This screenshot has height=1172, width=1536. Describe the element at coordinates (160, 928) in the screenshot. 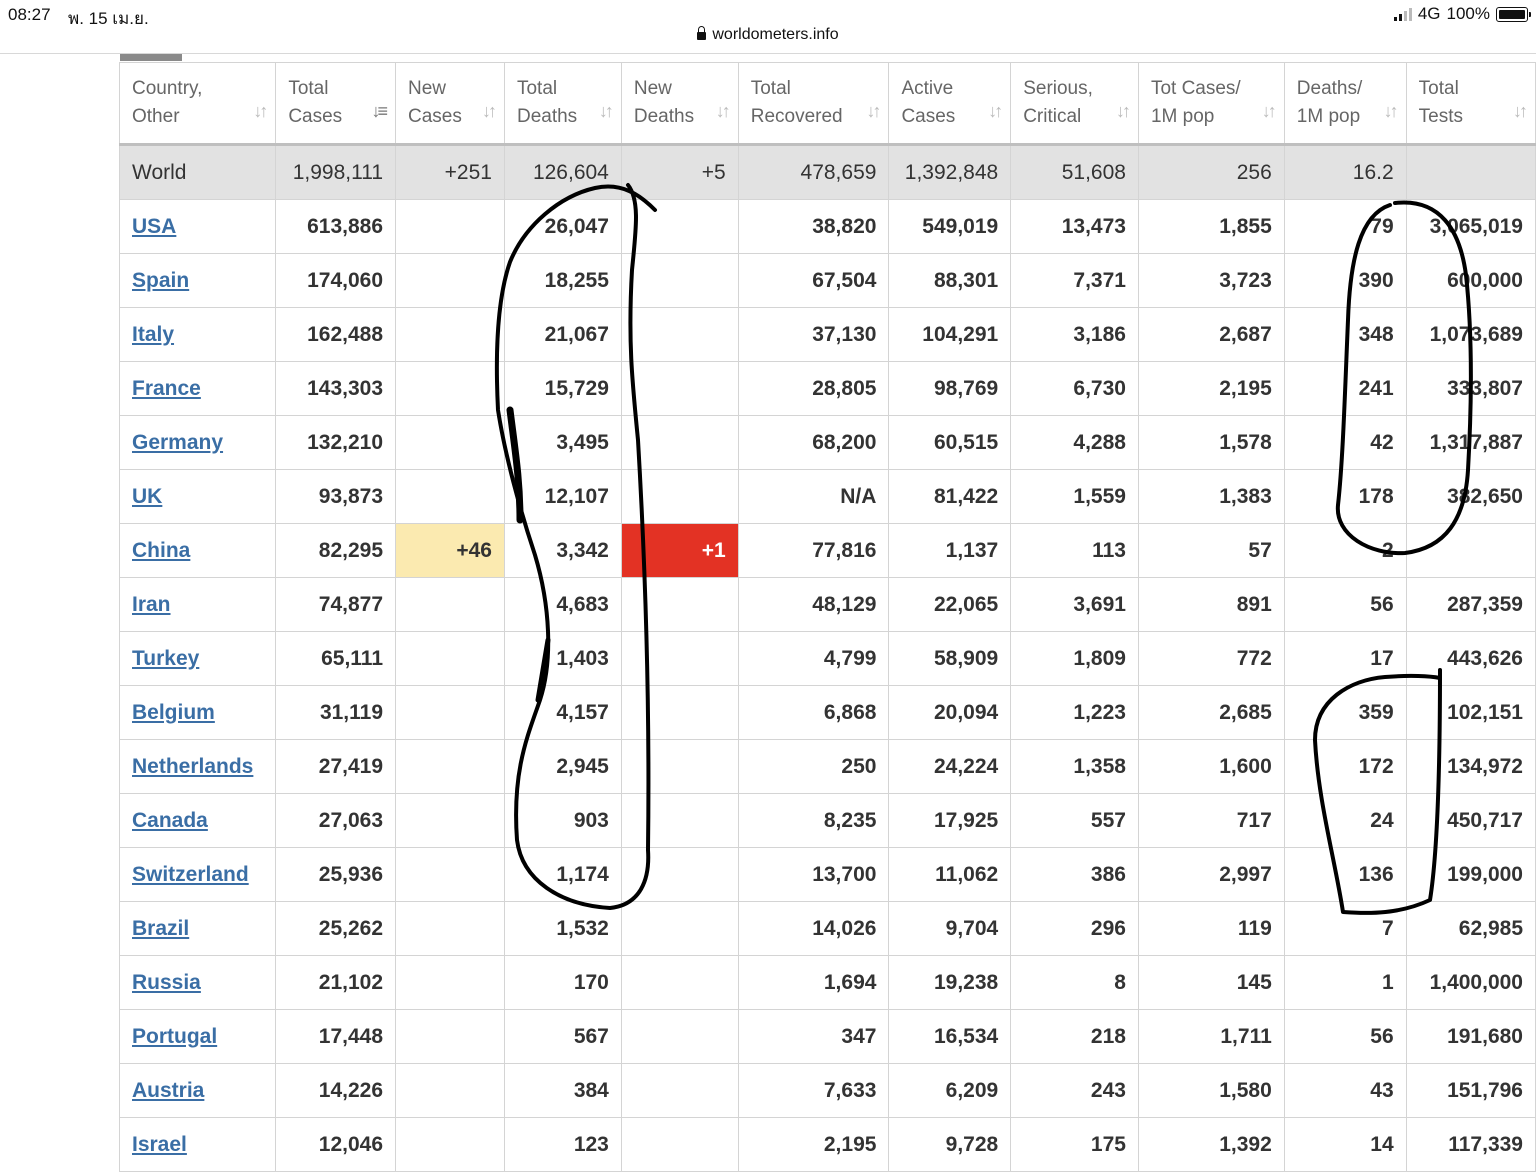

I see `country-link: Brazil` at that location.